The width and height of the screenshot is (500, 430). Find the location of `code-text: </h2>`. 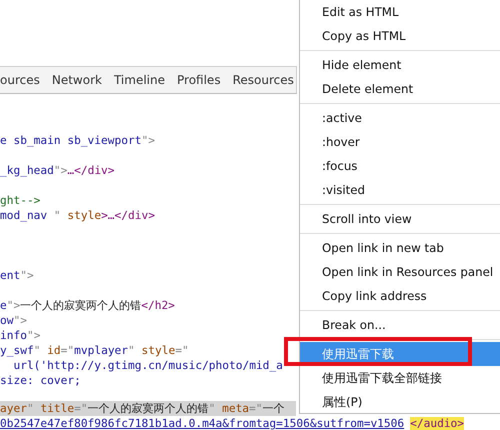

code-text: </h2> is located at coordinates (158, 305).